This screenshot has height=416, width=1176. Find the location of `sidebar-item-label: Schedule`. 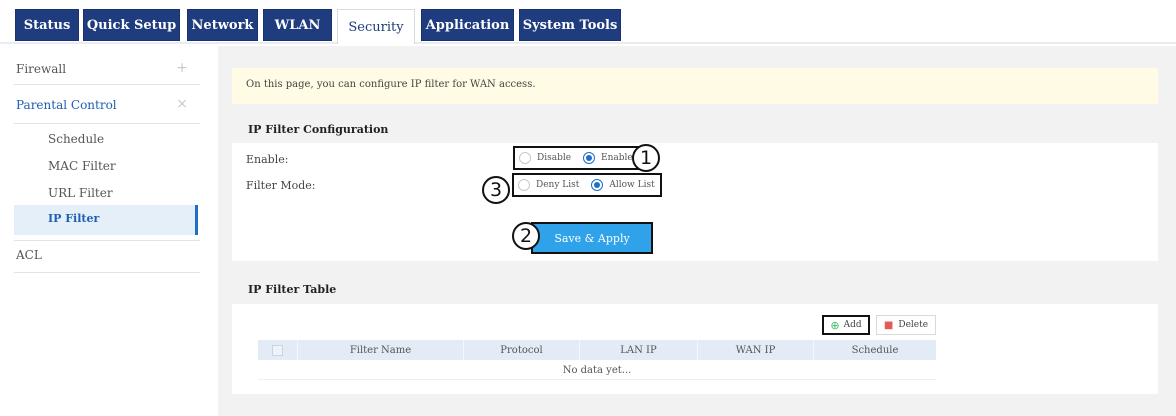

sidebar-item-label: Schedule is located at coordinates (76, 139).